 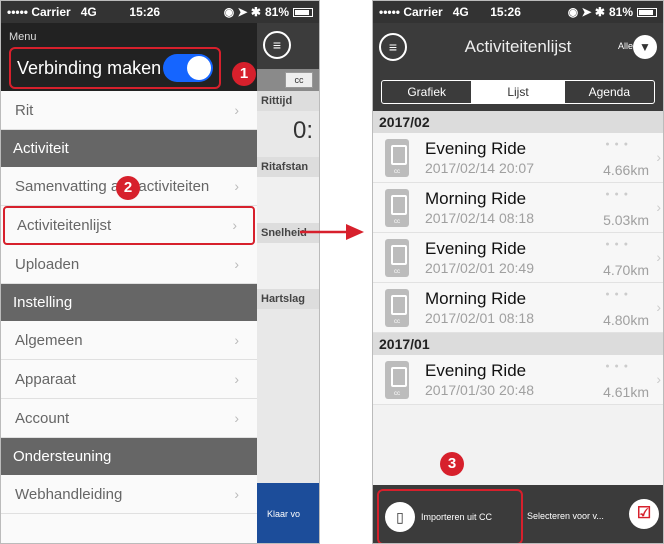 I want to click on step-badge-2: 2, so click(x=128, y=188).